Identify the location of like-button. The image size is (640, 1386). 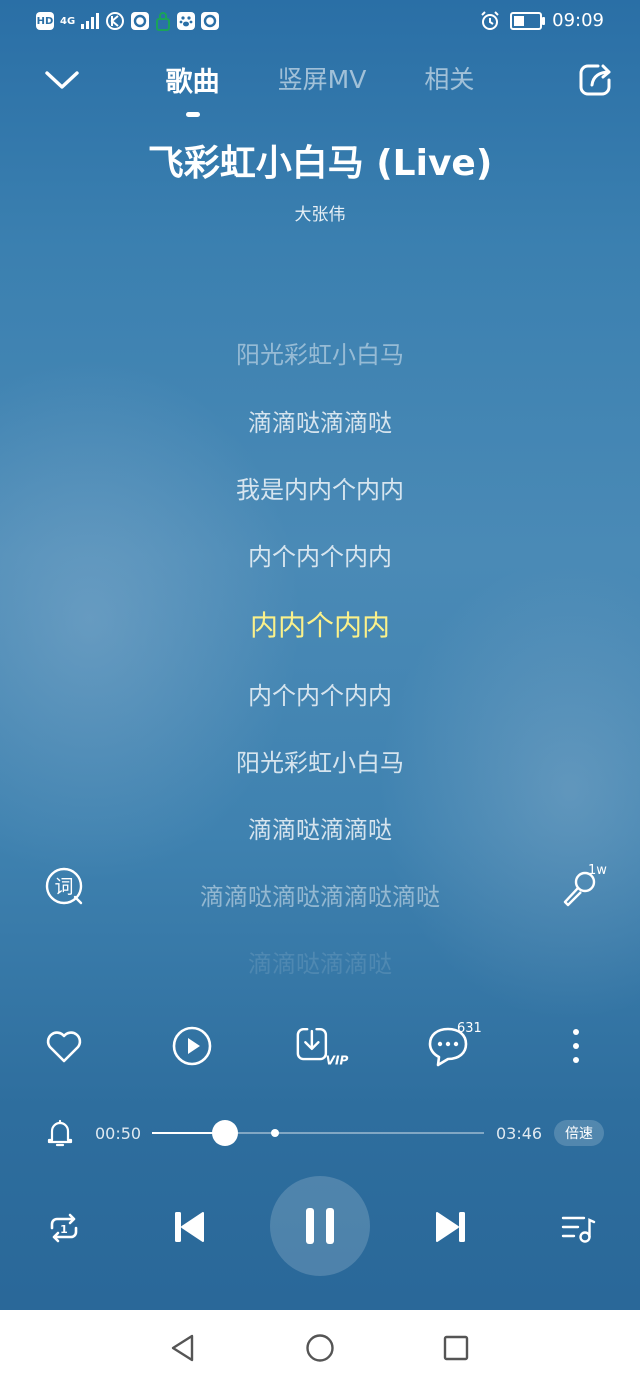
(64, 1046).